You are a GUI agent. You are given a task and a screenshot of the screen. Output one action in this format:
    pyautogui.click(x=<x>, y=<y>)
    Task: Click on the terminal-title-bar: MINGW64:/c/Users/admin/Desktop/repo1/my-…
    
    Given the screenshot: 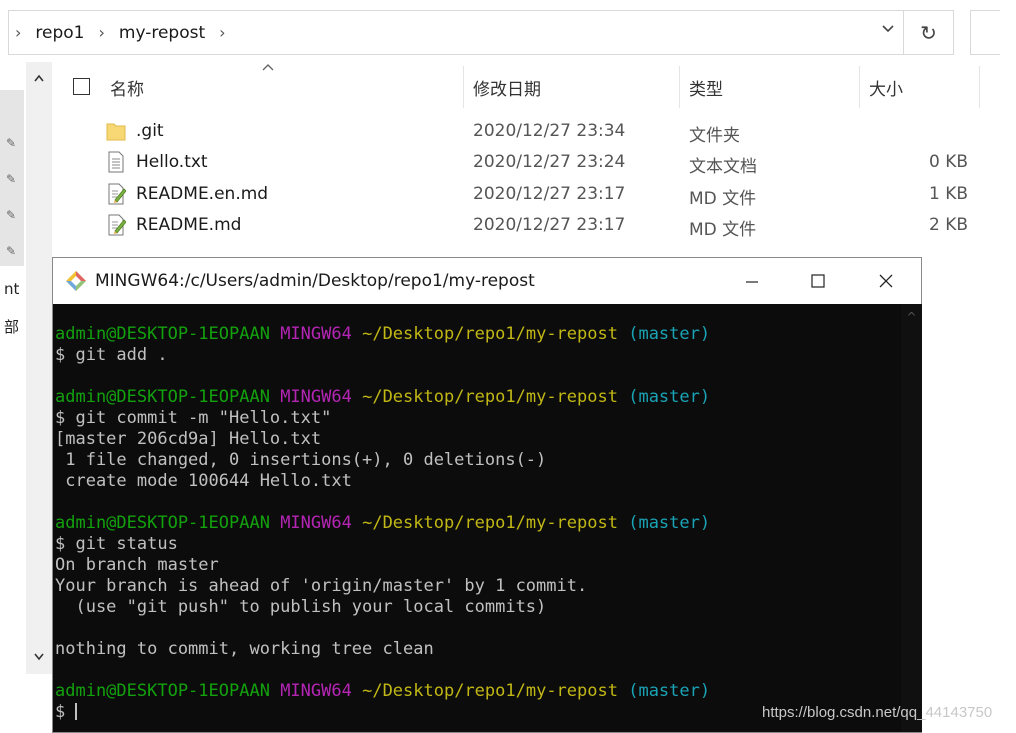 What is the action you would take?
    pyautogui.click(x=487, y=281)
    